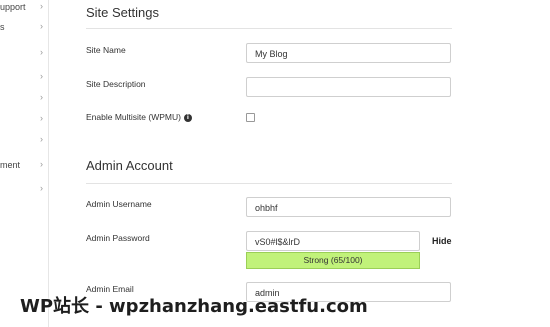  I want to click on multisite-label-row: Enable Multisite (WPMU) i, so click(139, 117).